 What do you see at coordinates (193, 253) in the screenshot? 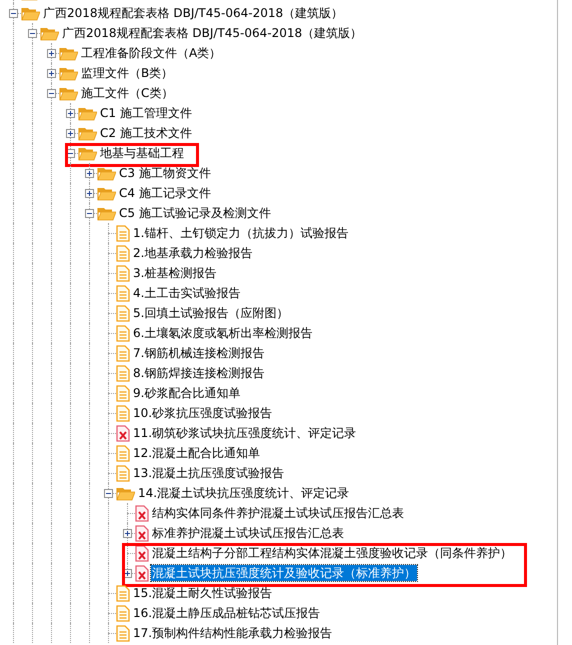
I see `tree-item: 2.地基承载力检验报告` at bounding box center [193, 253].